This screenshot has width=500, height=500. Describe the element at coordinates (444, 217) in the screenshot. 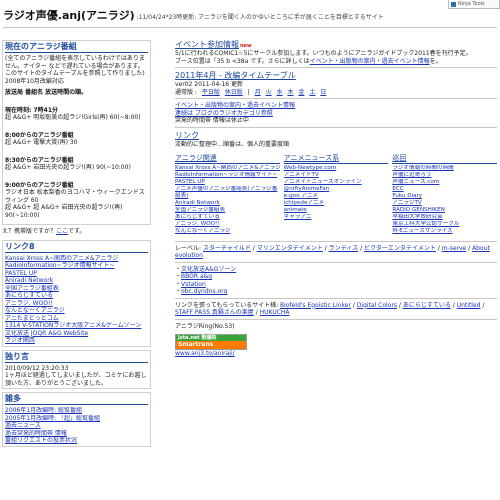

I see `column-link: 早稲田大学放研究会` at that location.